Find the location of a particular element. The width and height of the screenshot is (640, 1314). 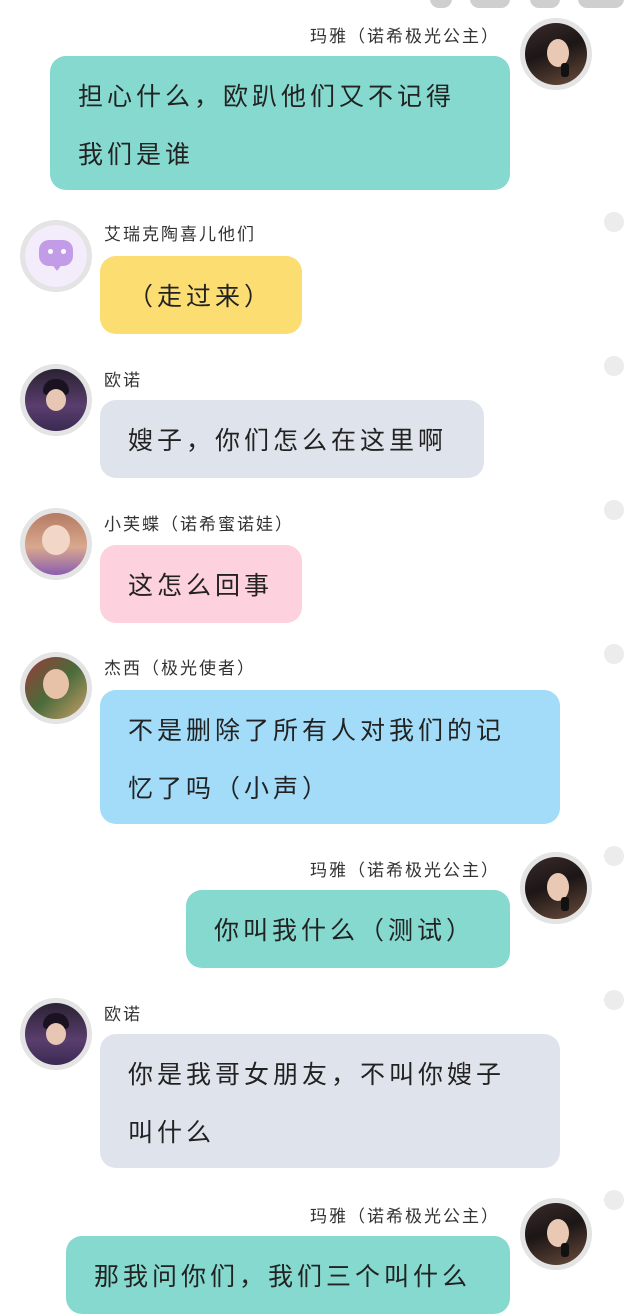

message-line: 这怎么回事 is located at coordinates (201, 585).